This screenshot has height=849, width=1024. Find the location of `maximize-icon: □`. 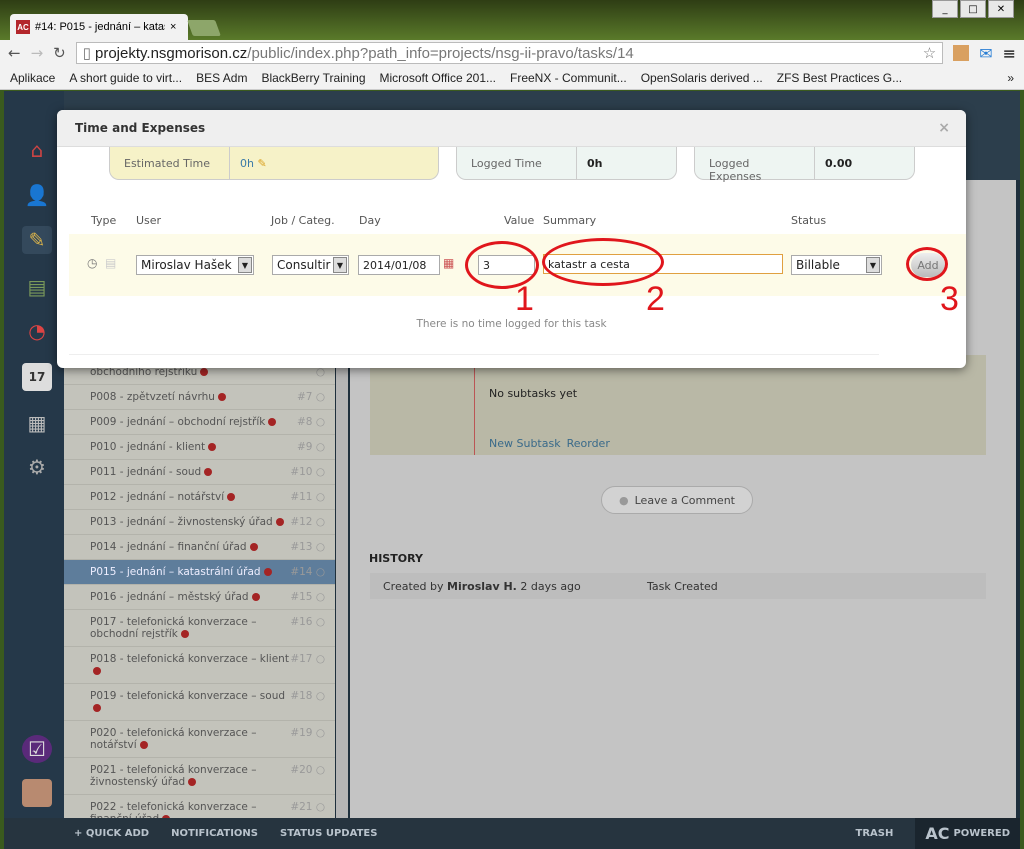

maximize-icon: □ is located at coordinates (973, 9).